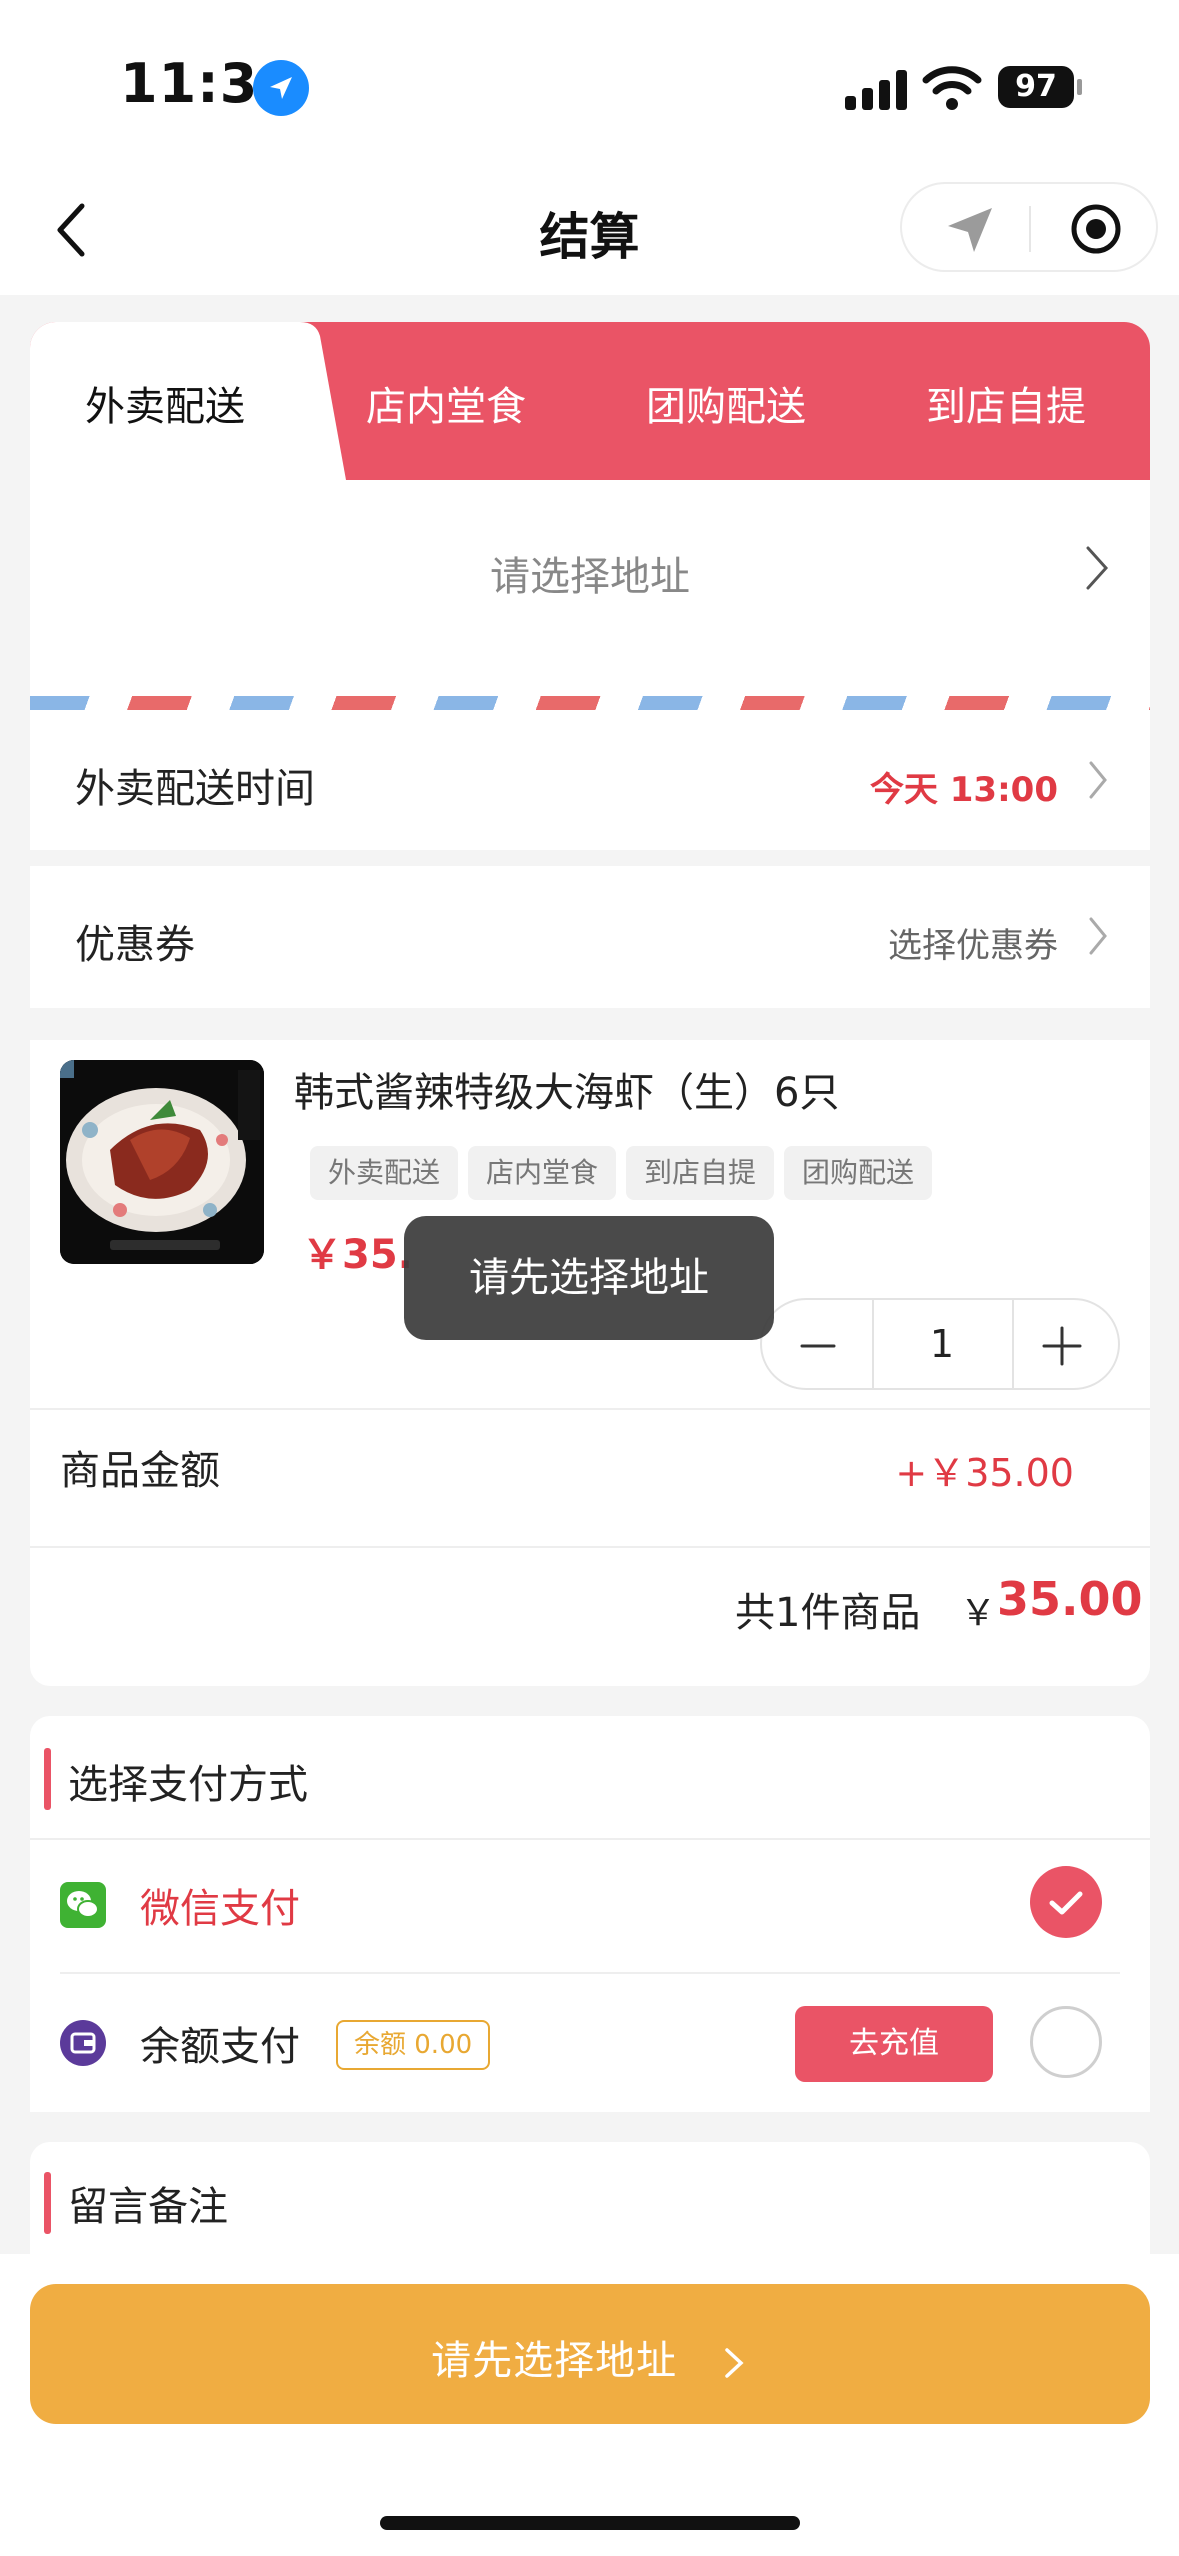 The width and height of the screenshot is (1179, 2556). I want to click on product-price: ￥35., so click(357, 1255).